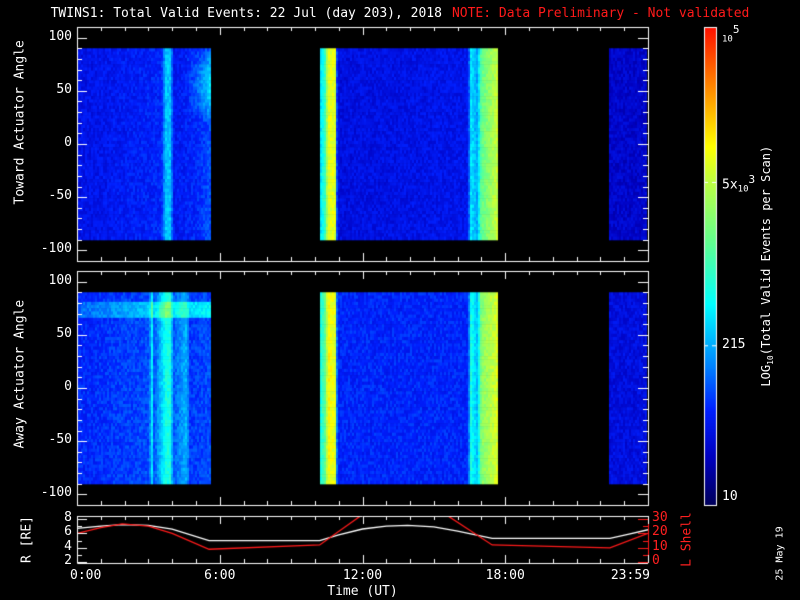 The width and height of the screenshot is (800, 600). What do you see at coordinates (505, 575) in the screenshot?
I see `time-tick-label: 18:00` at bounding box center [505, 575].